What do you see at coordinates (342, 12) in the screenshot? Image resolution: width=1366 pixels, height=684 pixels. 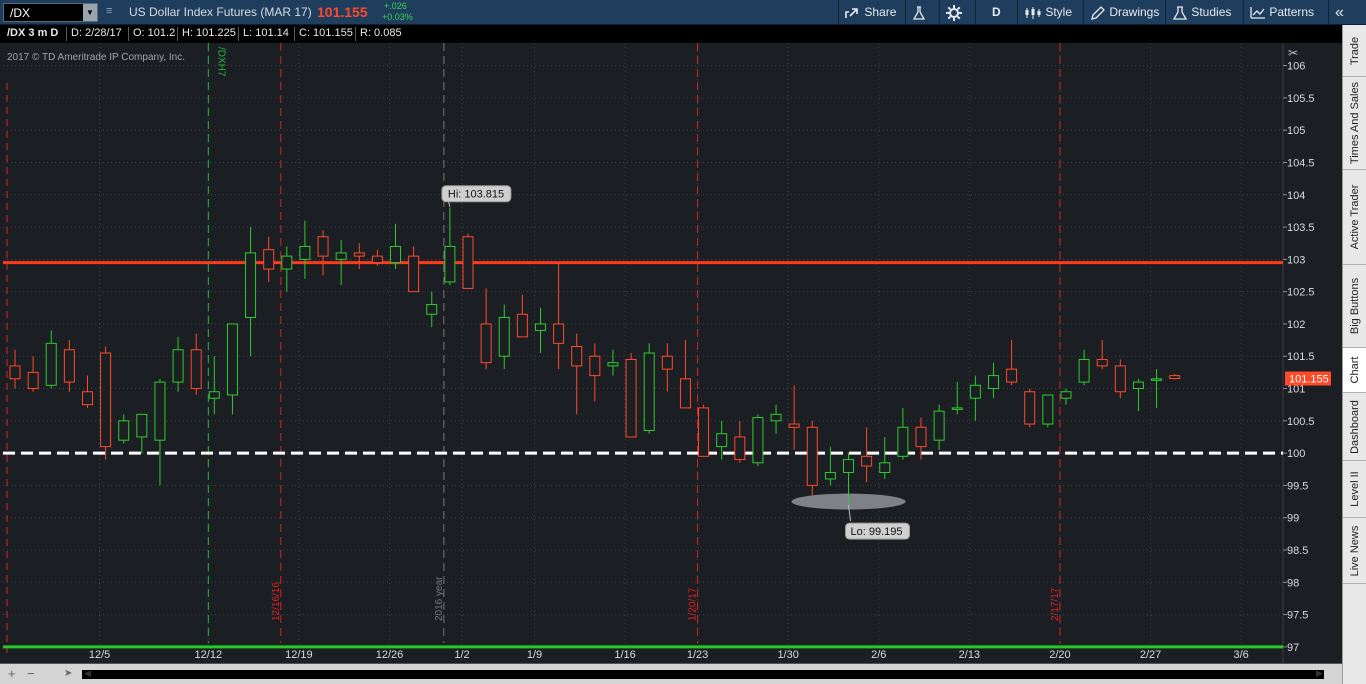 I see `last-price: 101.155` at bounding box center [342, 12].